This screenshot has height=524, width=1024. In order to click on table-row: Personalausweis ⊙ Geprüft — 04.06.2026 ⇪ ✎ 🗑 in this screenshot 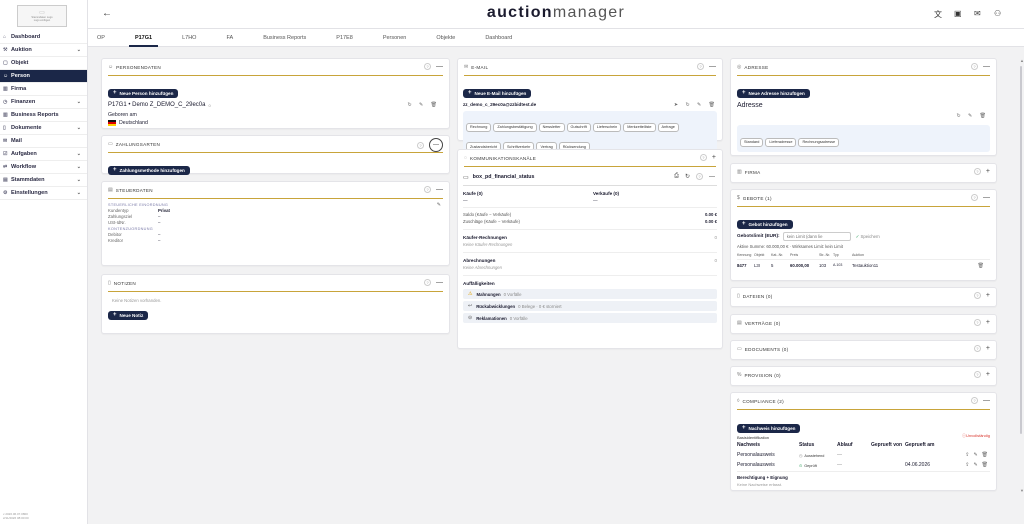, I will do `click(863, 465)`.